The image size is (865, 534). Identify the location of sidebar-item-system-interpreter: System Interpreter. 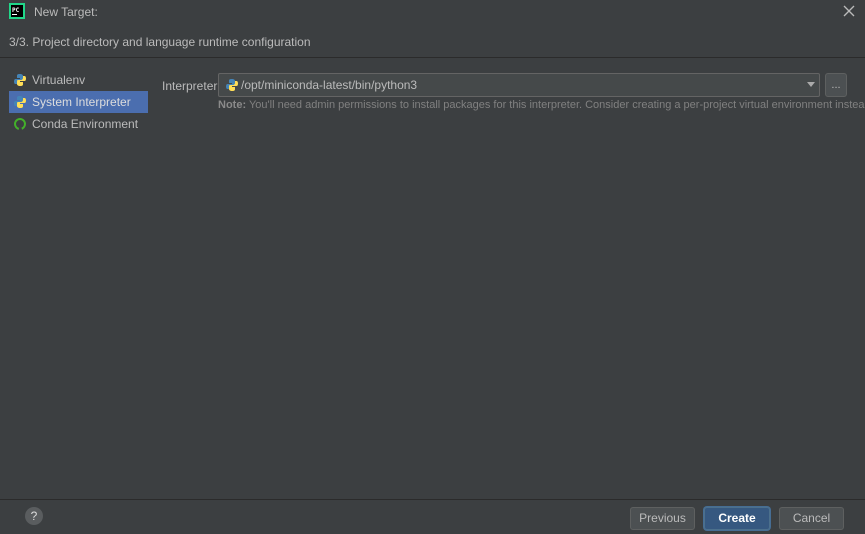
(78, 102).